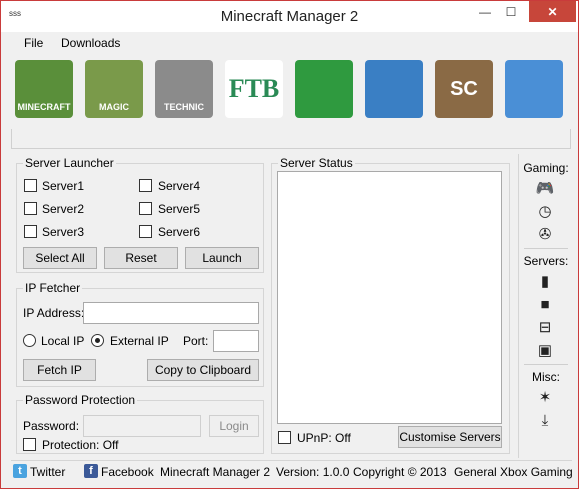 This screenshot has width=579, height=489. What do you see at coordinates (80, 400) in the screenshot?
I see `password-protection-title: Password Protection` at bounding box center [80, 400].